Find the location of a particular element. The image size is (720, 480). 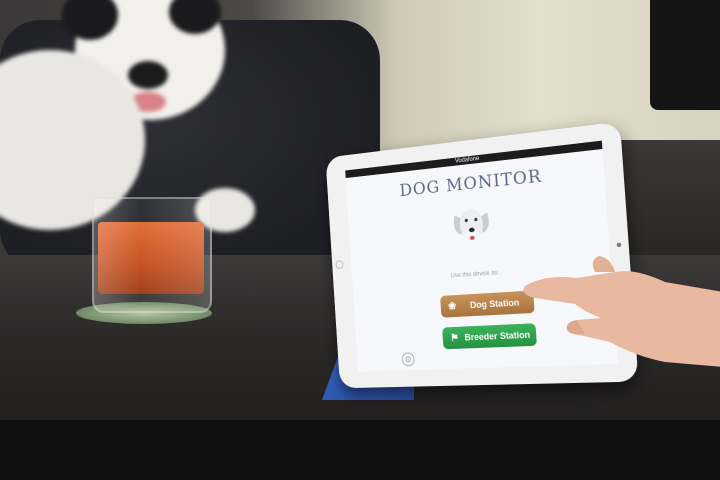

hand is located at coordinates (617, 303).